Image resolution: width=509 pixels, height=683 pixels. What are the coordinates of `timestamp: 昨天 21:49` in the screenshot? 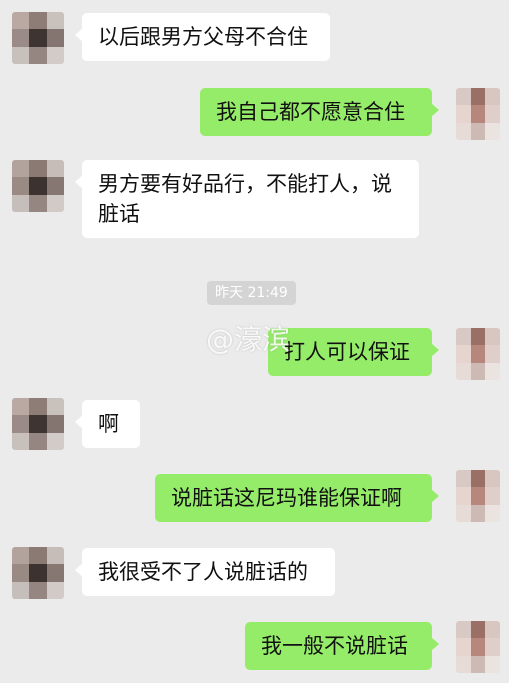 It's located at (251, 293).